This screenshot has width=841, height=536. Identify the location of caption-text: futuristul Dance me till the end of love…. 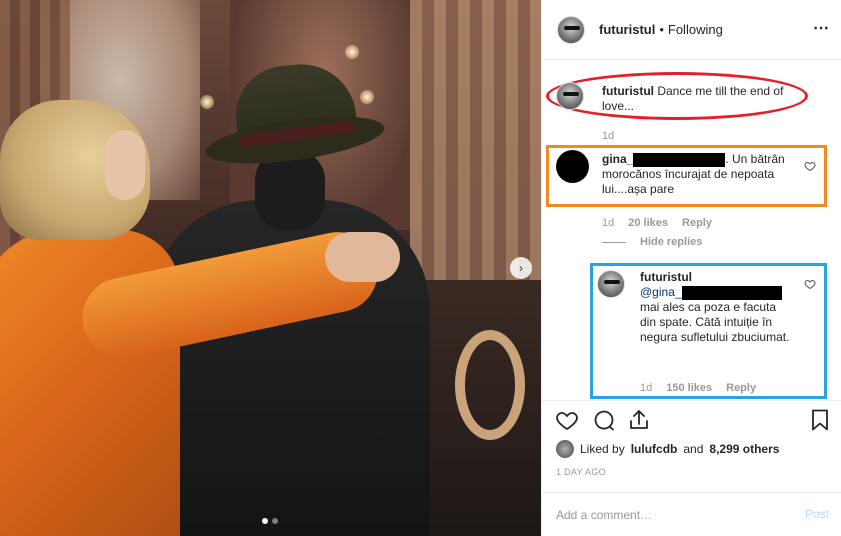
(697, 99).